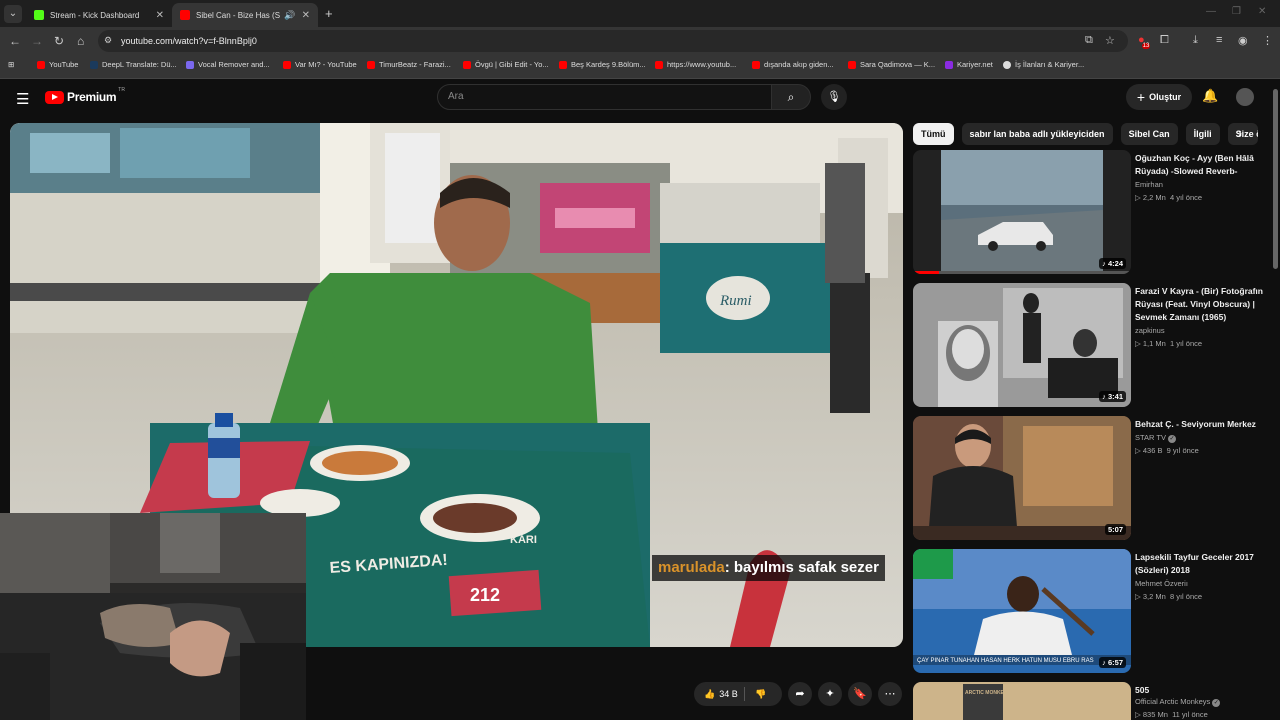 This screenshot has height=720, width=1280. Describe the element at coordinates (1155, 438) in the screenshot. I see `channel-name: STAR TV ✓` at that location.